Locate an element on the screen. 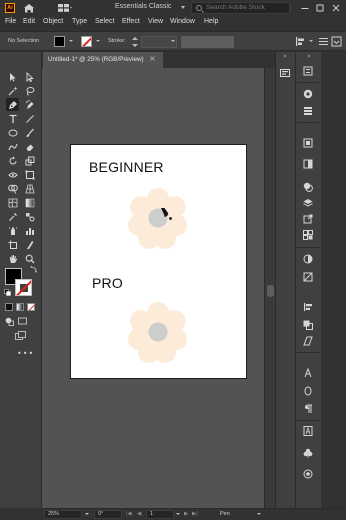  menu-select: Select is located at coordinates (104, 21).